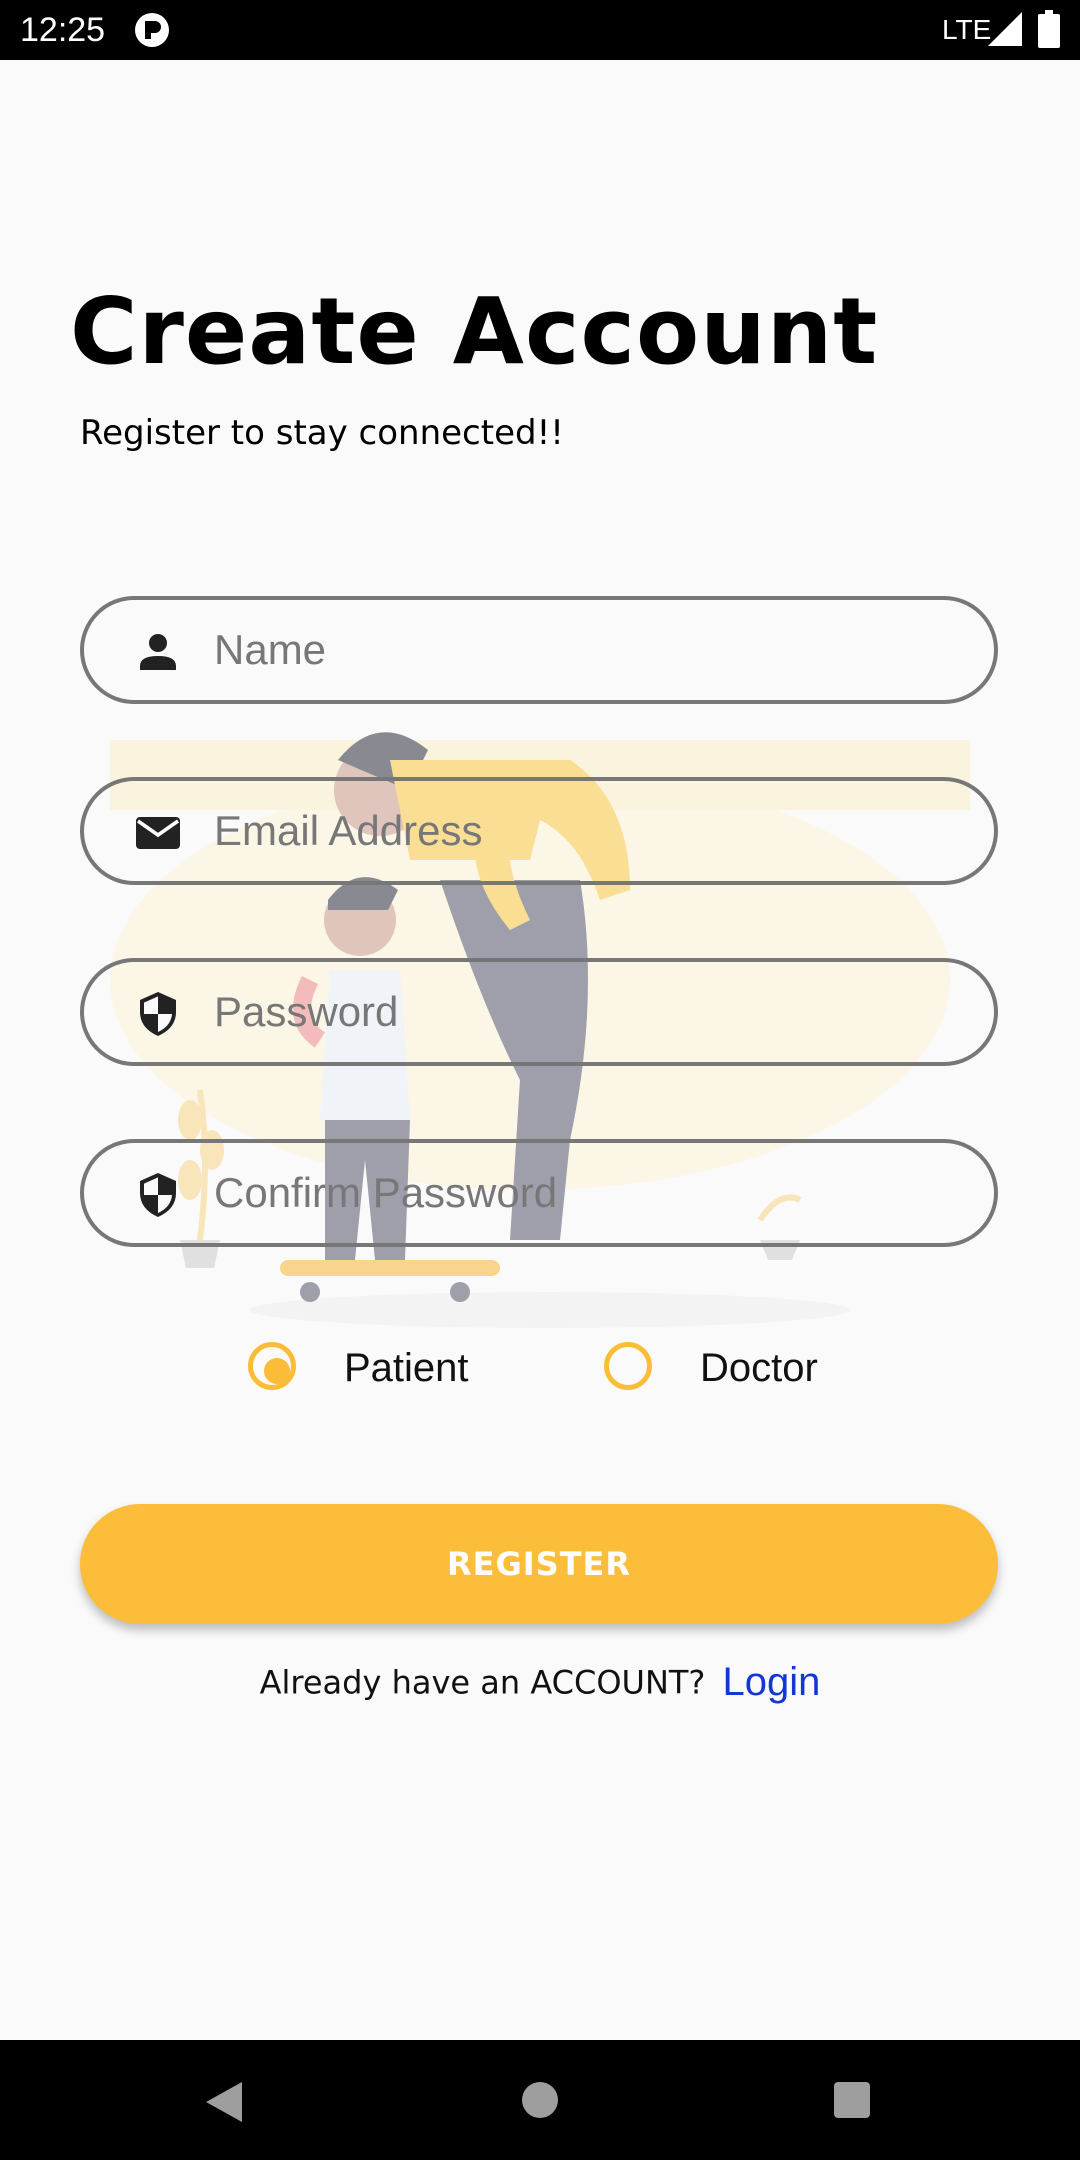 This screenshot has height=2160, width=1080. What do you see at coordinates (584, 1193) in the screenshot?
I see `confirm-password-input` at bounding box center [584, 1193].